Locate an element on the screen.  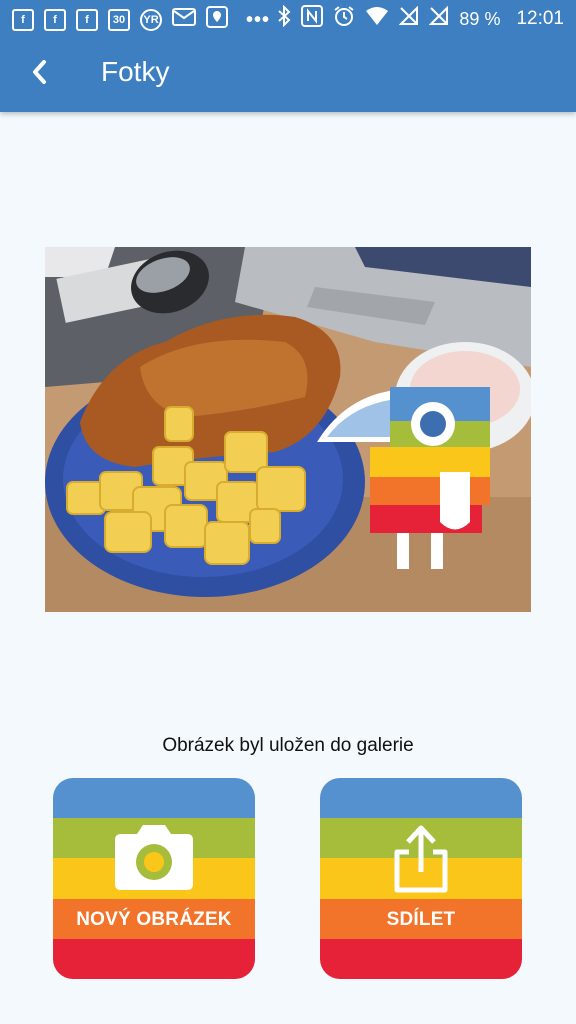
yr-text: YR is located at coordinates (151, 19).